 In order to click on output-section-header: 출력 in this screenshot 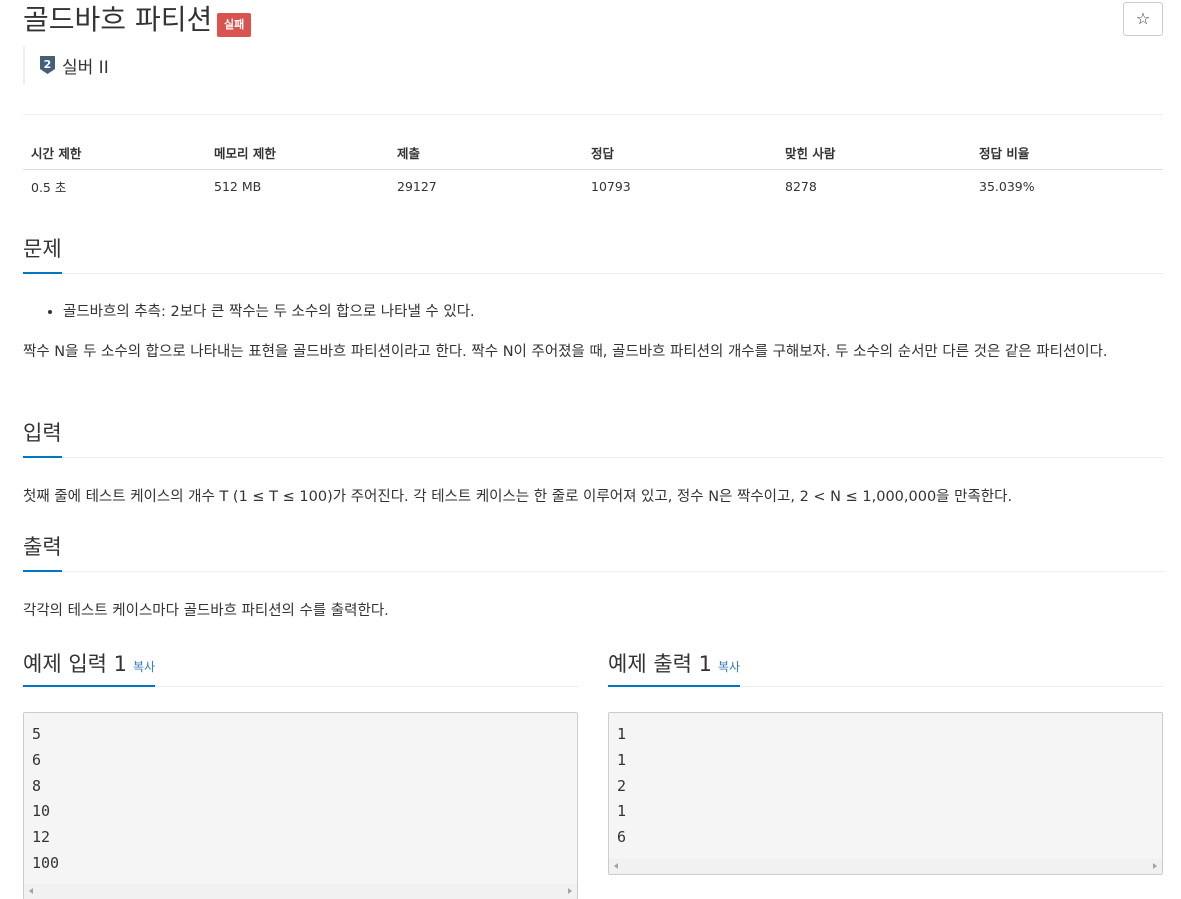, I will do `click(593, 552)`.